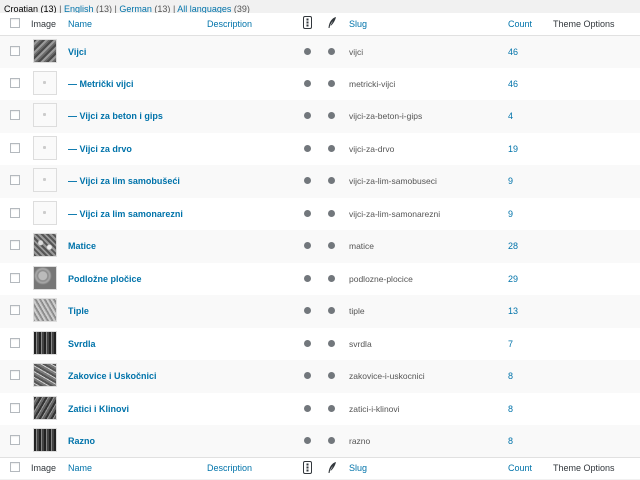  Describe the element at coordinates (510, 344) in the screenshot. I see `category-count-link: 7` at that location.